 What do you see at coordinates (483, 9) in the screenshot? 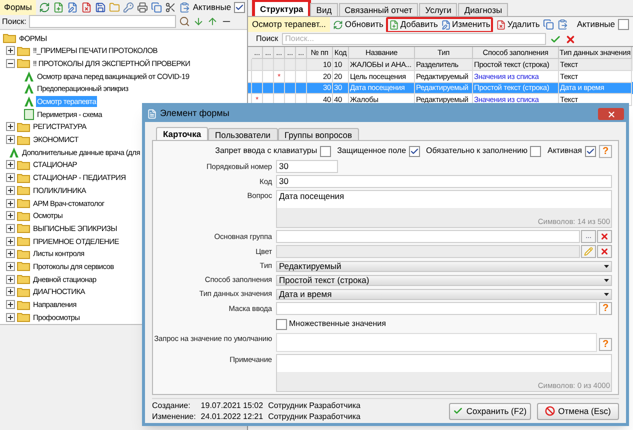
I see `tab: Диагнозы` at bounding box center [483, 9].